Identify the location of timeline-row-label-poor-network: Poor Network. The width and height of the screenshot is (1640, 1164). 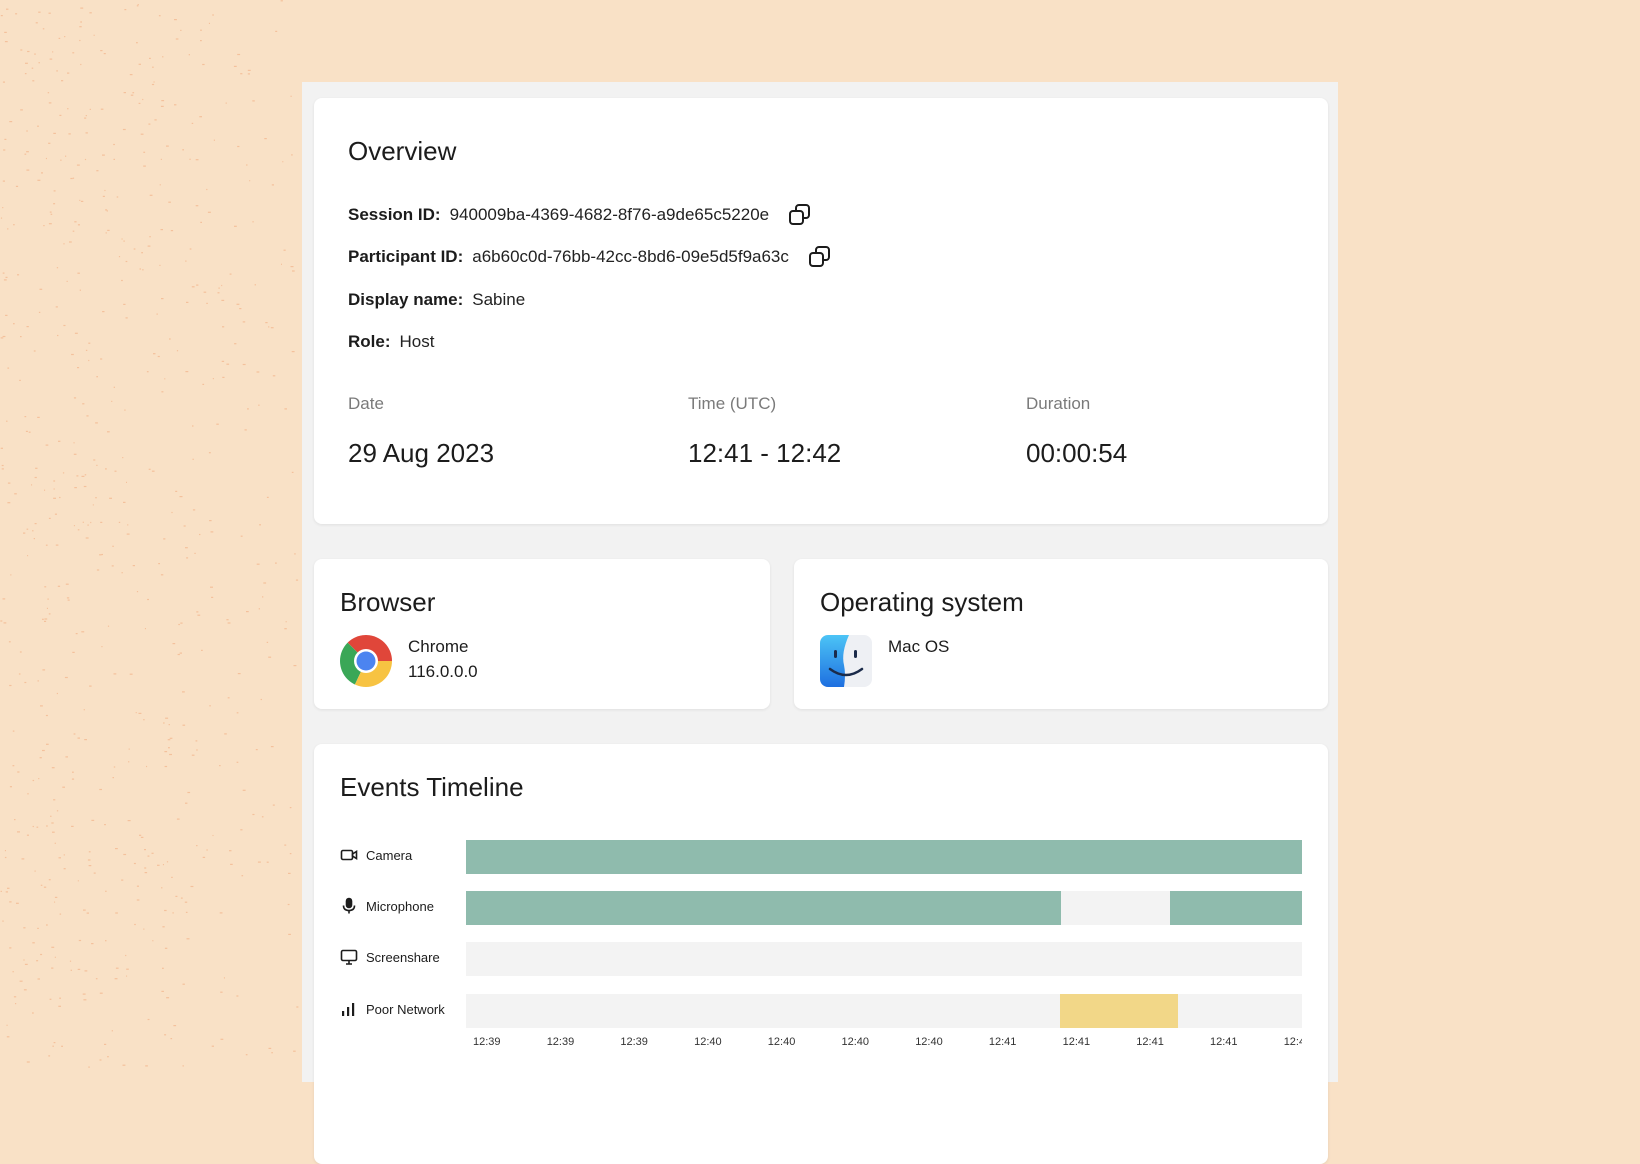
(392, 1009).